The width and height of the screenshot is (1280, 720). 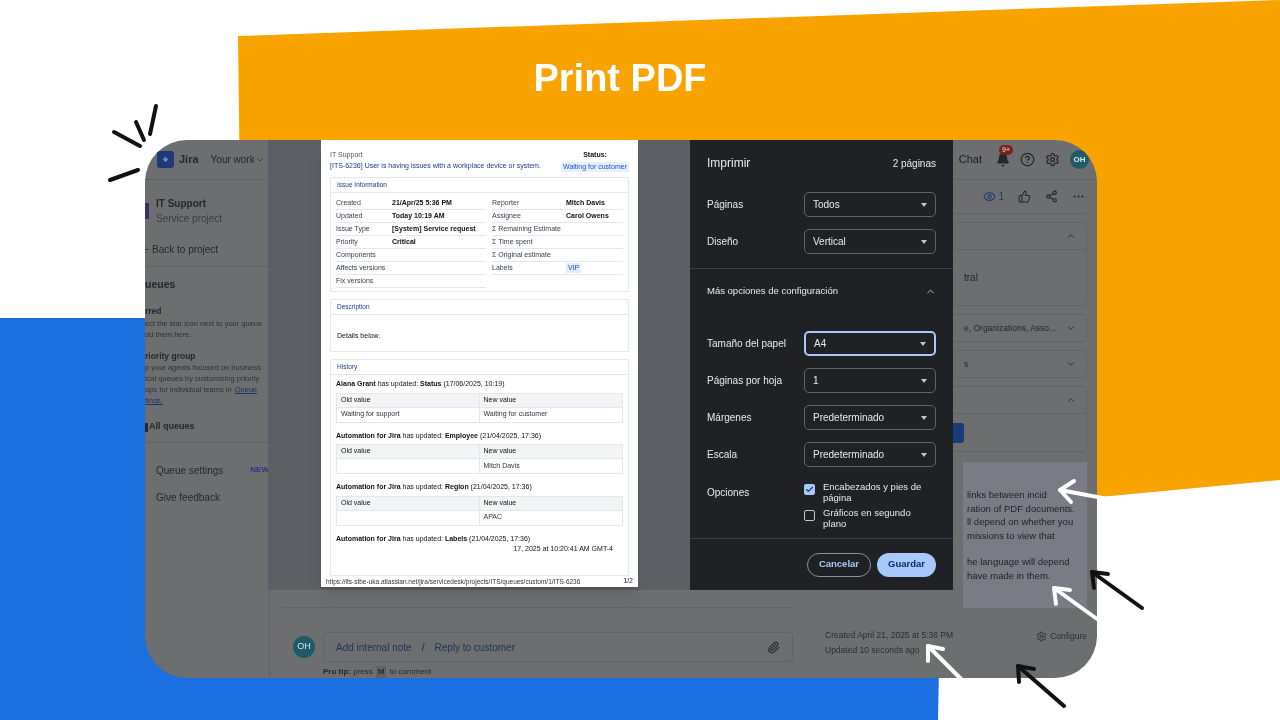 What do you see at coordinates (873, 492) in the screenshot?
I see `checkbox-label: Encabezados y pies de página` at bounding box center [873, 492].